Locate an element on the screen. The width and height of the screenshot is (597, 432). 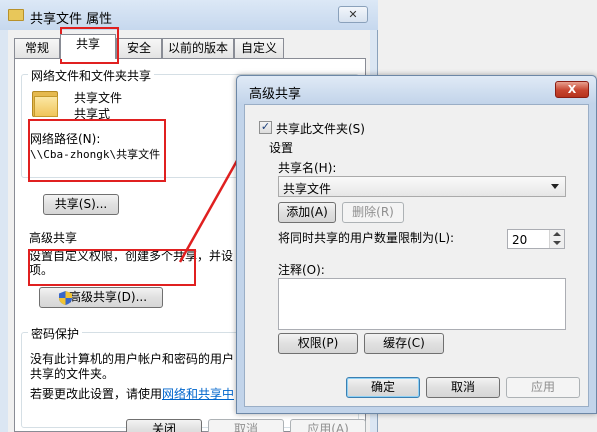
highlight-network-path is located at coordinates (97, 150).